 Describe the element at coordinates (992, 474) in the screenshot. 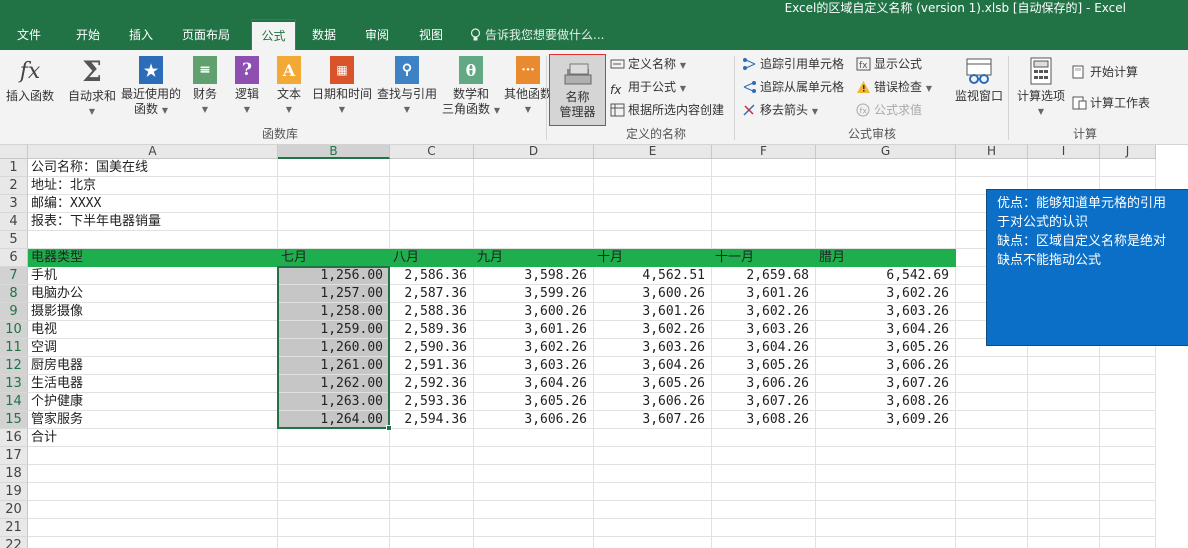

I see `cell-h18` at that location.